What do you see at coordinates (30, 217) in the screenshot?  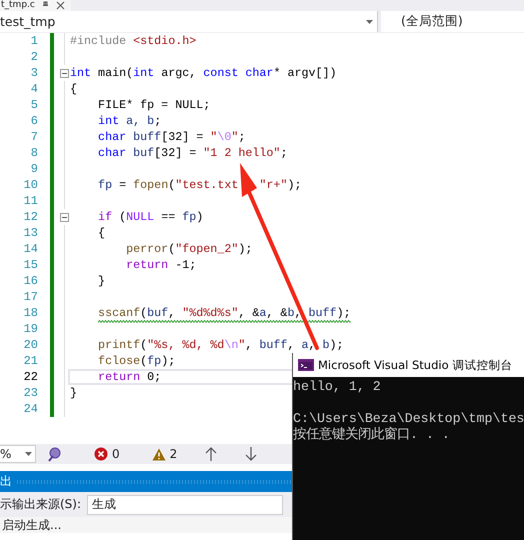 I see `line-number: 12` at bounding box center [30, 217].